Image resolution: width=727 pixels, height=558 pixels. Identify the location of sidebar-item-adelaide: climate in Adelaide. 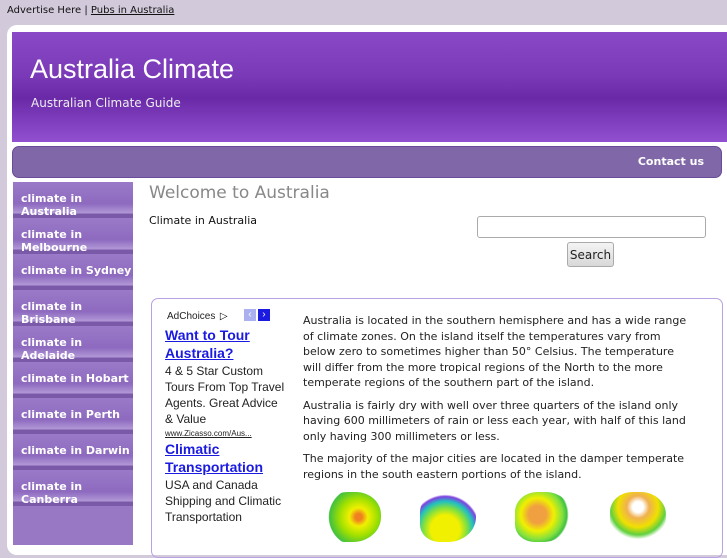
(73, 344).